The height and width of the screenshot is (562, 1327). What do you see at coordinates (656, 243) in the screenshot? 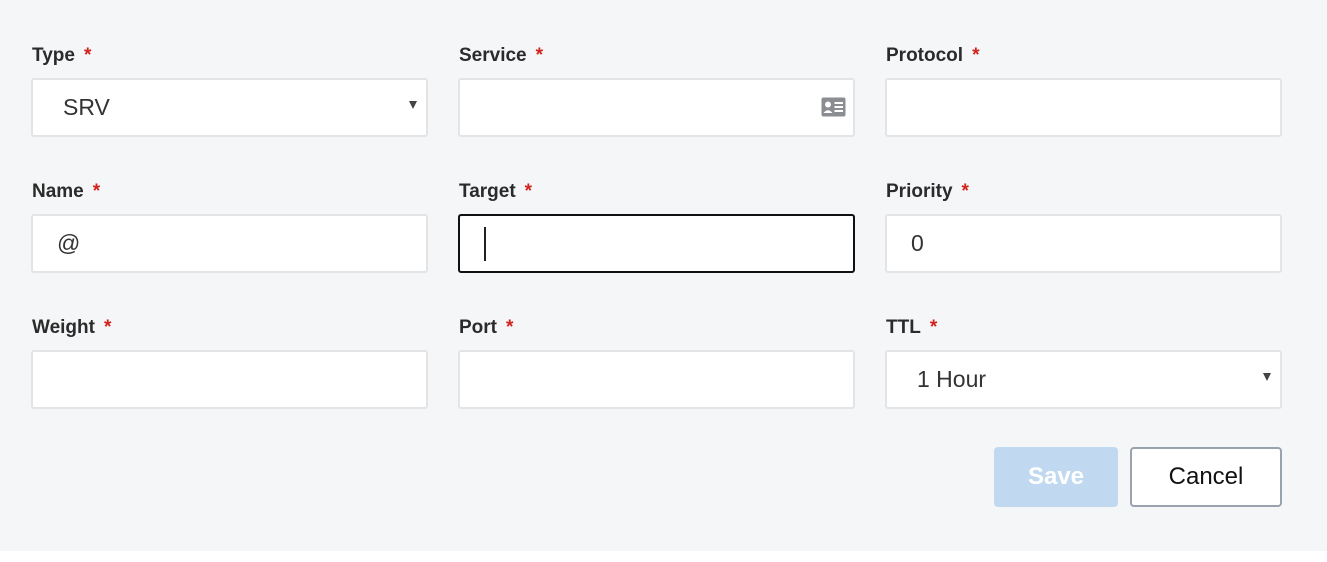
I see `target-input` at bounding box center [656, 243].